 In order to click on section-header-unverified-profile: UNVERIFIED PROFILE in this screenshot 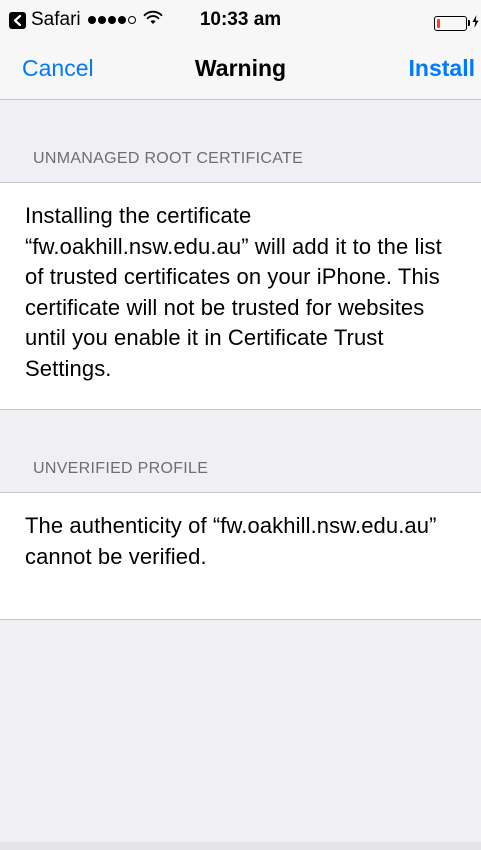, I will do `click(121, 468)`.